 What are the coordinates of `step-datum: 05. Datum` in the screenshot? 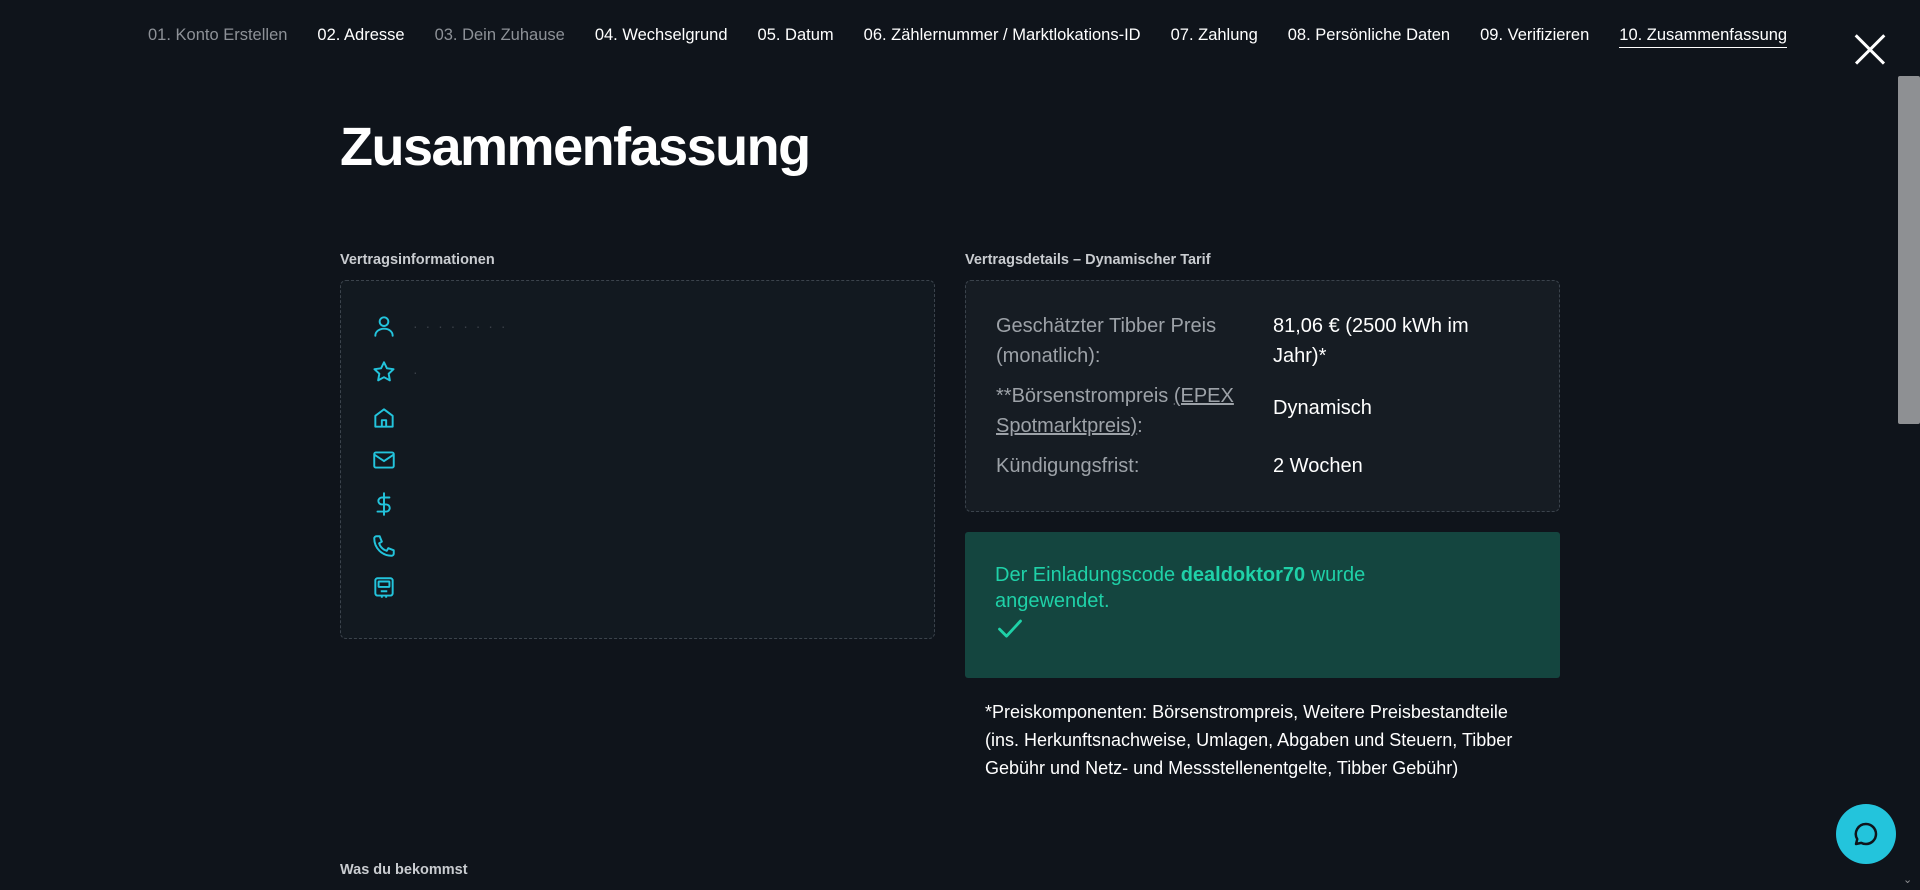 It's located at (796, 37).